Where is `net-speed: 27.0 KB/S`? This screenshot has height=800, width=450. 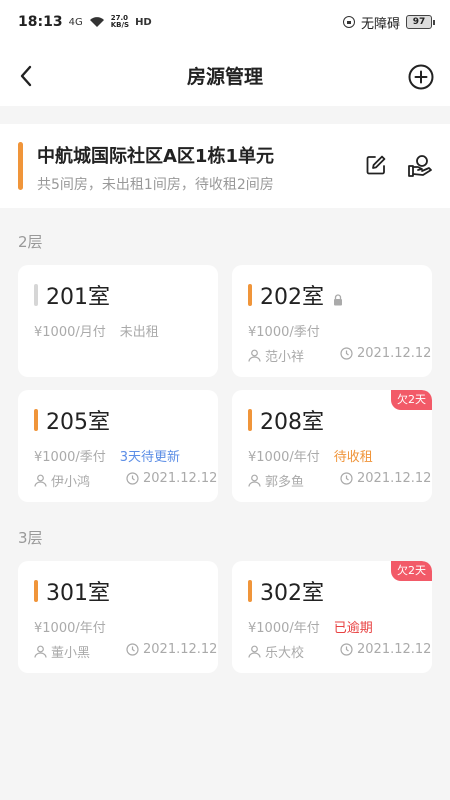 net-speed: 27.0 KB/S is located at coordinates (120, 21).